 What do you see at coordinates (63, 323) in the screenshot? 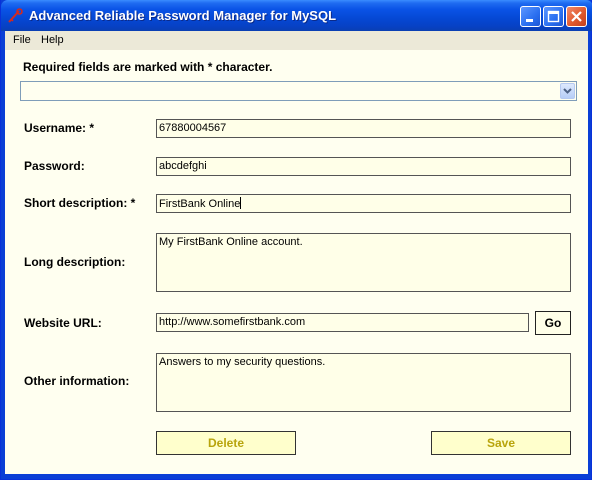
I see `website-url-label: Website URL:` at bounding box center [63, 323].